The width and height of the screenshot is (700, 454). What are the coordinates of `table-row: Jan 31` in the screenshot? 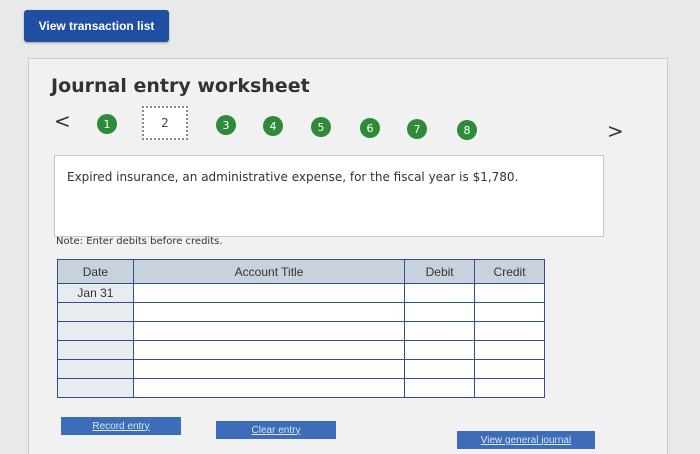 It's located at (301, 293).